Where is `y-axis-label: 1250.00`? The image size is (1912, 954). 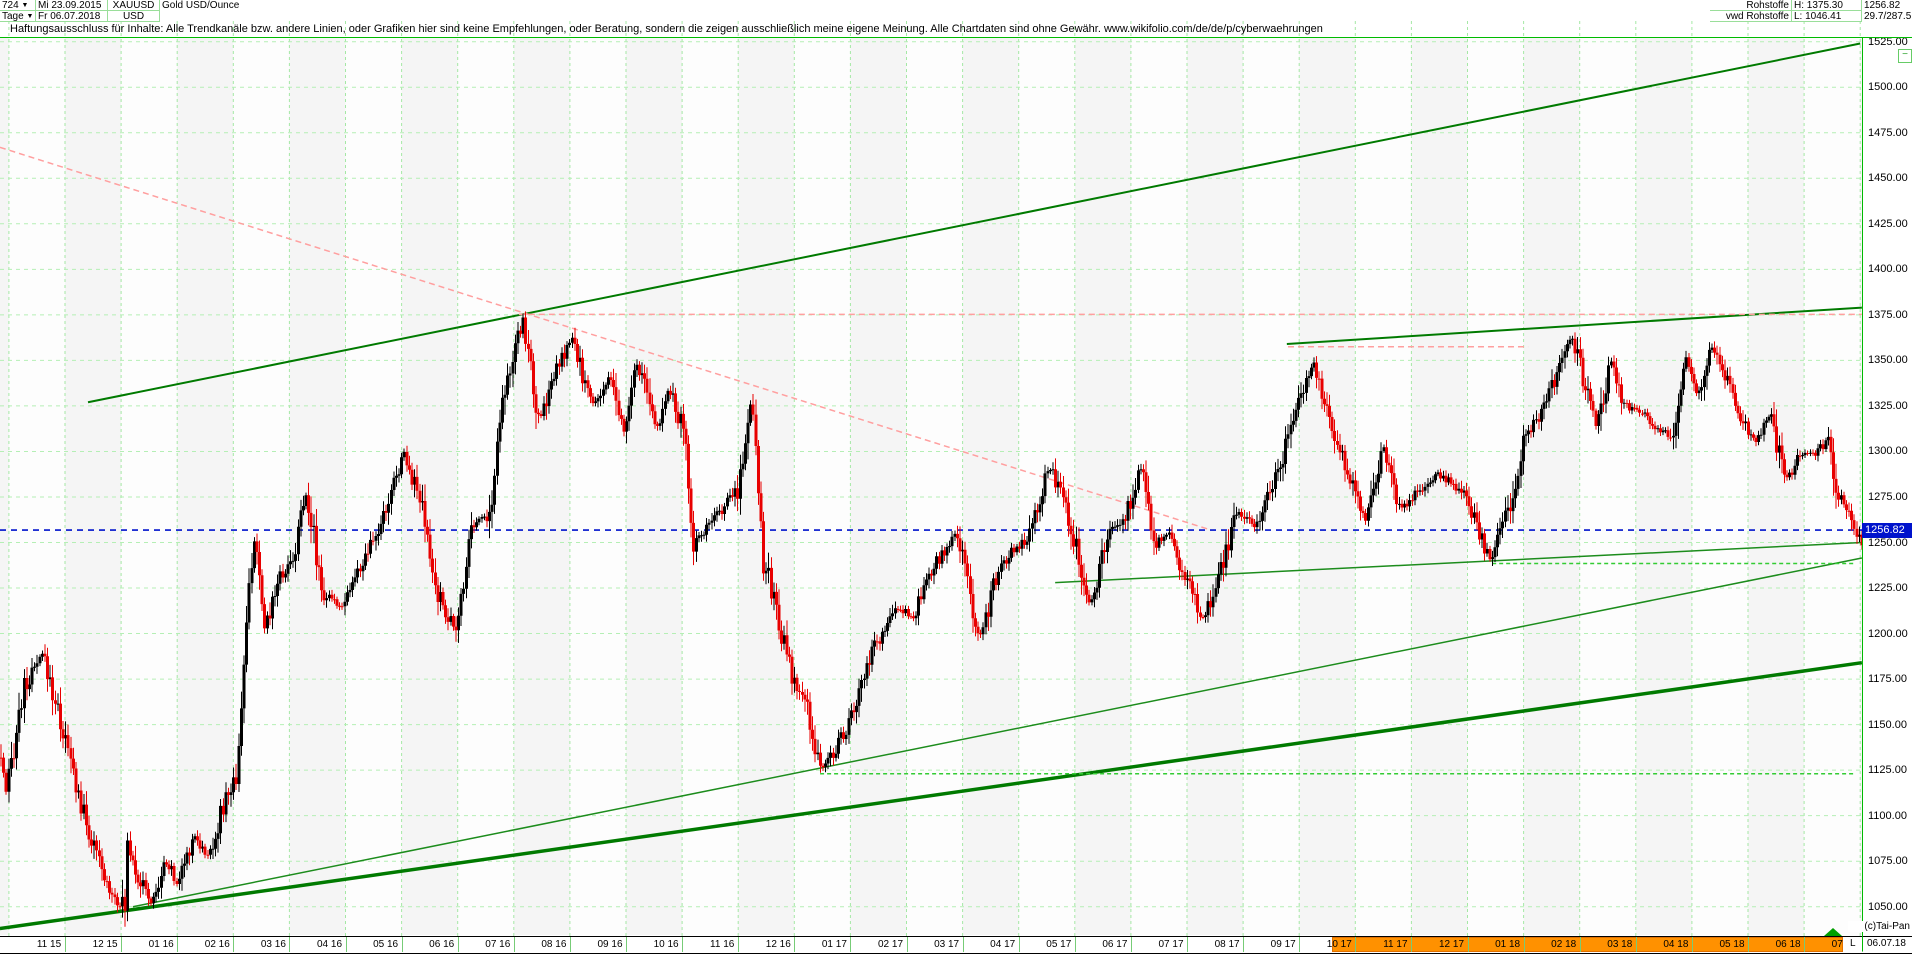 y-axis-label: 1250.00 is located at coordinates (1888, 542).